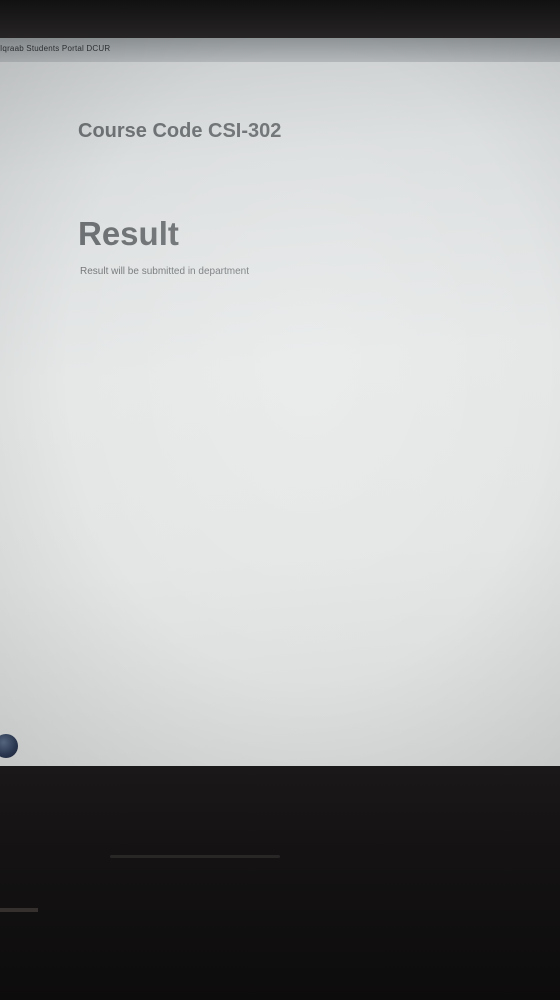 This screenshot has height=1000, width=560. What do you see at coordinates (280, 19) in the screenshot?
I see `monitor-bezel-top` at bounding box center [280, 19].